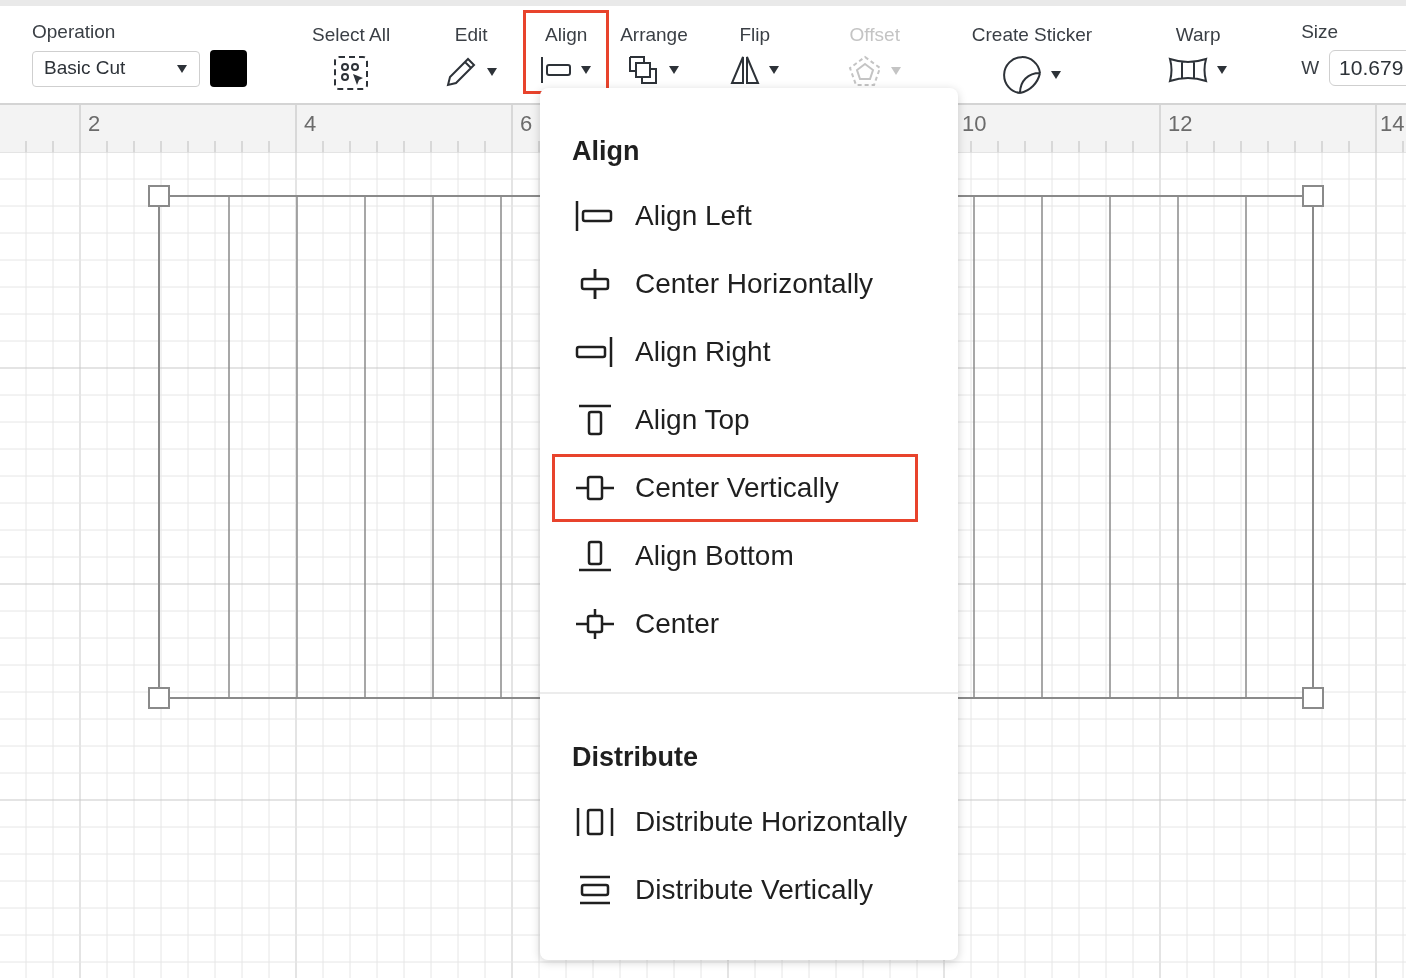 This screenshot has height=978, width=1406. Describe the element at coordinates (735, 352) in the screenshot. I see `menu-item: Align Right` at that location.